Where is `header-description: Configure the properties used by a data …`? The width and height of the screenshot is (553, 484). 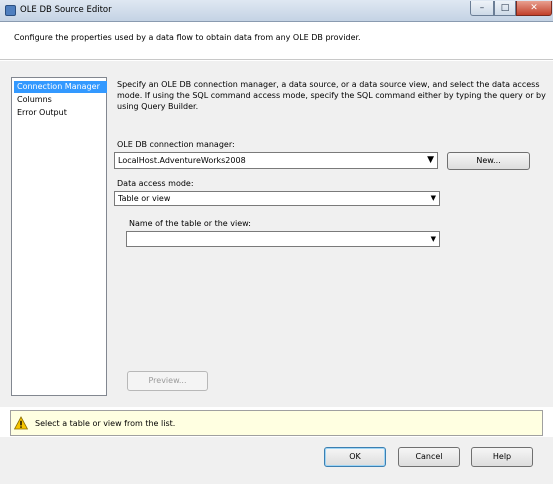 header-description: Configure the properties used by a data … is located at coordinates (187, 37).